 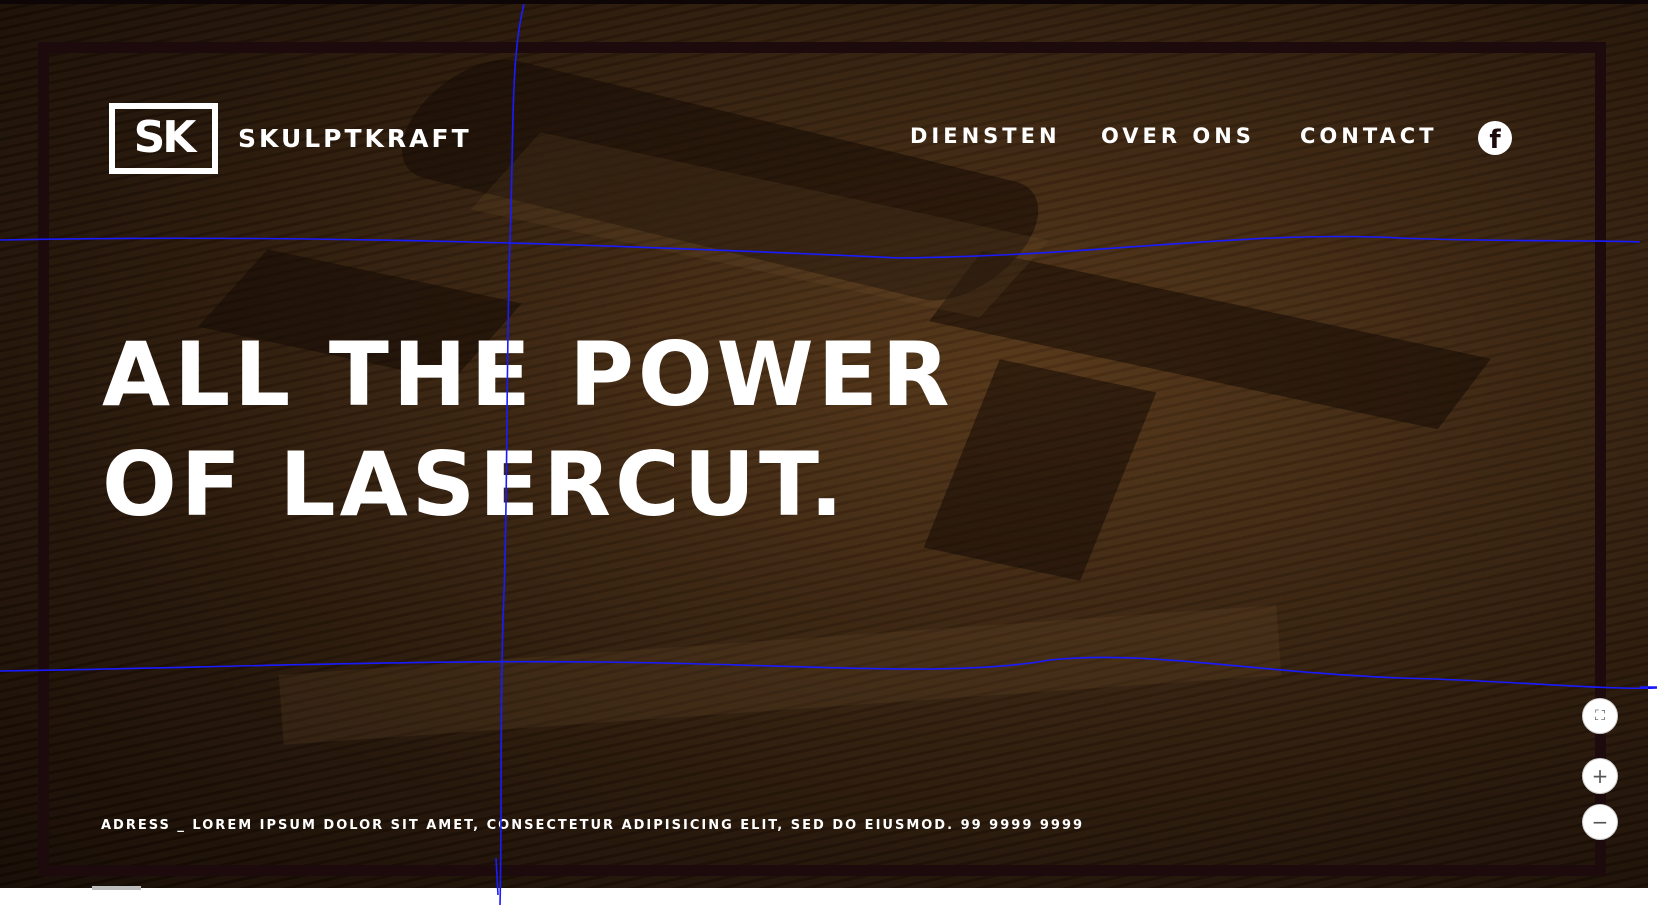 What do you see at coordinates (1600, 776) in the screenshot?
I see `zoom-in-icon: +` at bounding box center [1600, 776].